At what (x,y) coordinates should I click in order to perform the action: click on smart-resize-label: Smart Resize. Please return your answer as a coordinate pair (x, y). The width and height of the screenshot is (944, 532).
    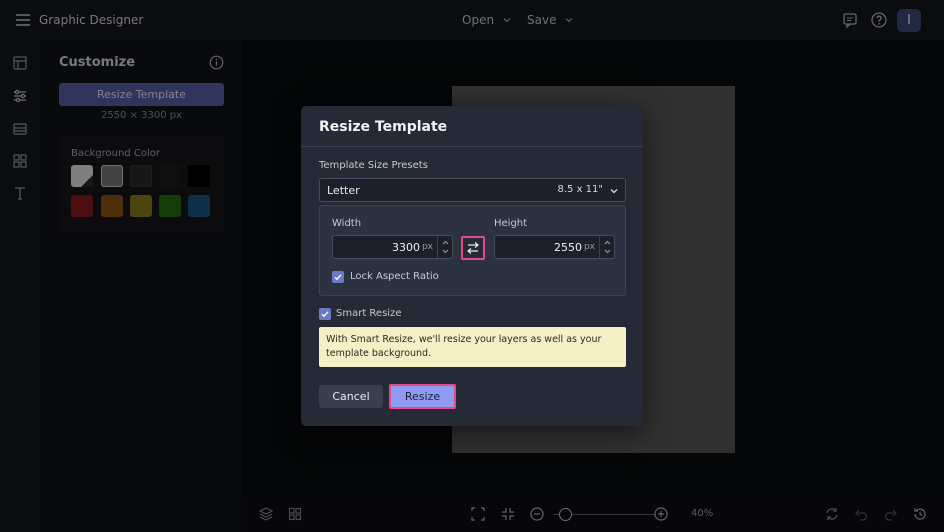
    Looking at the image, I should click on (369, 313).